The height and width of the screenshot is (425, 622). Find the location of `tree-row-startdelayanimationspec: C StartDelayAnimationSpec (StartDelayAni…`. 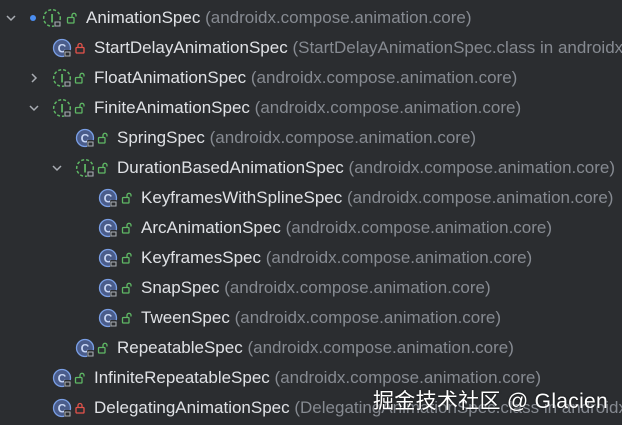

tree-row-startdelayanimationspec: C StartDelayAnimationSpec (StartDelayAni… is located at coordinates (311, 48).